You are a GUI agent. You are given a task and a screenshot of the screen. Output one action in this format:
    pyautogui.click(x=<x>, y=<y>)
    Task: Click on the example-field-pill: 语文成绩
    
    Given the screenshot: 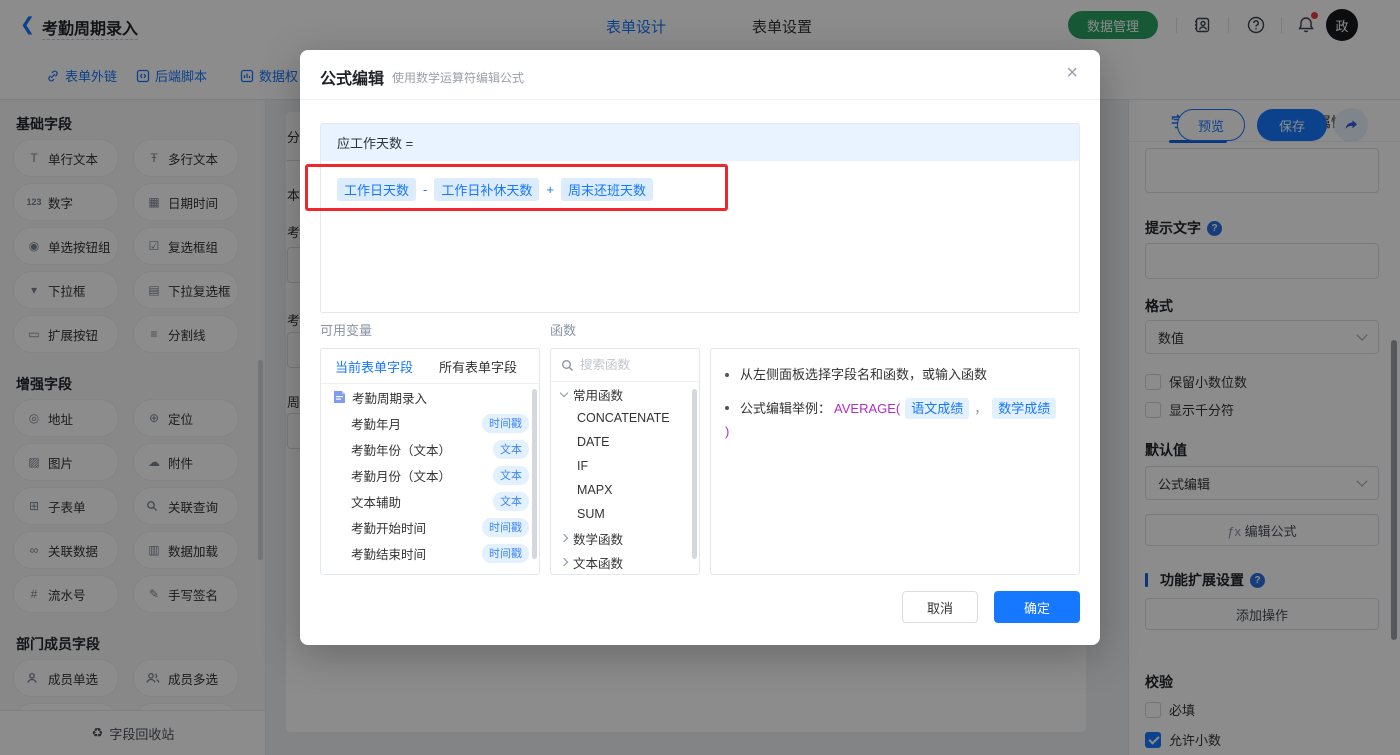 What is the action you would take?
    pyautogui.click(x=937, y=408)
    